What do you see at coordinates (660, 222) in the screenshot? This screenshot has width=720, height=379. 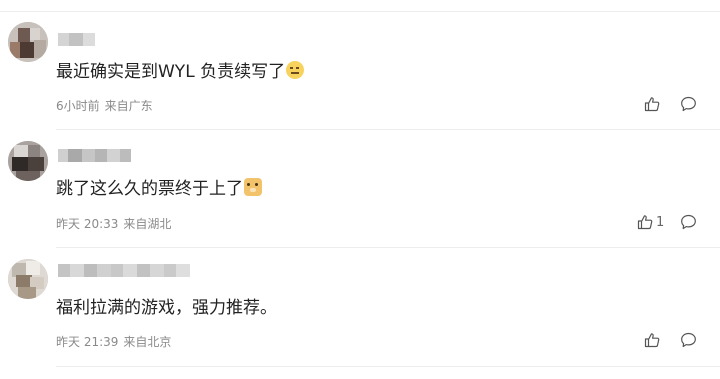 I see `like-count: 1` at bounding box center [660, 222].